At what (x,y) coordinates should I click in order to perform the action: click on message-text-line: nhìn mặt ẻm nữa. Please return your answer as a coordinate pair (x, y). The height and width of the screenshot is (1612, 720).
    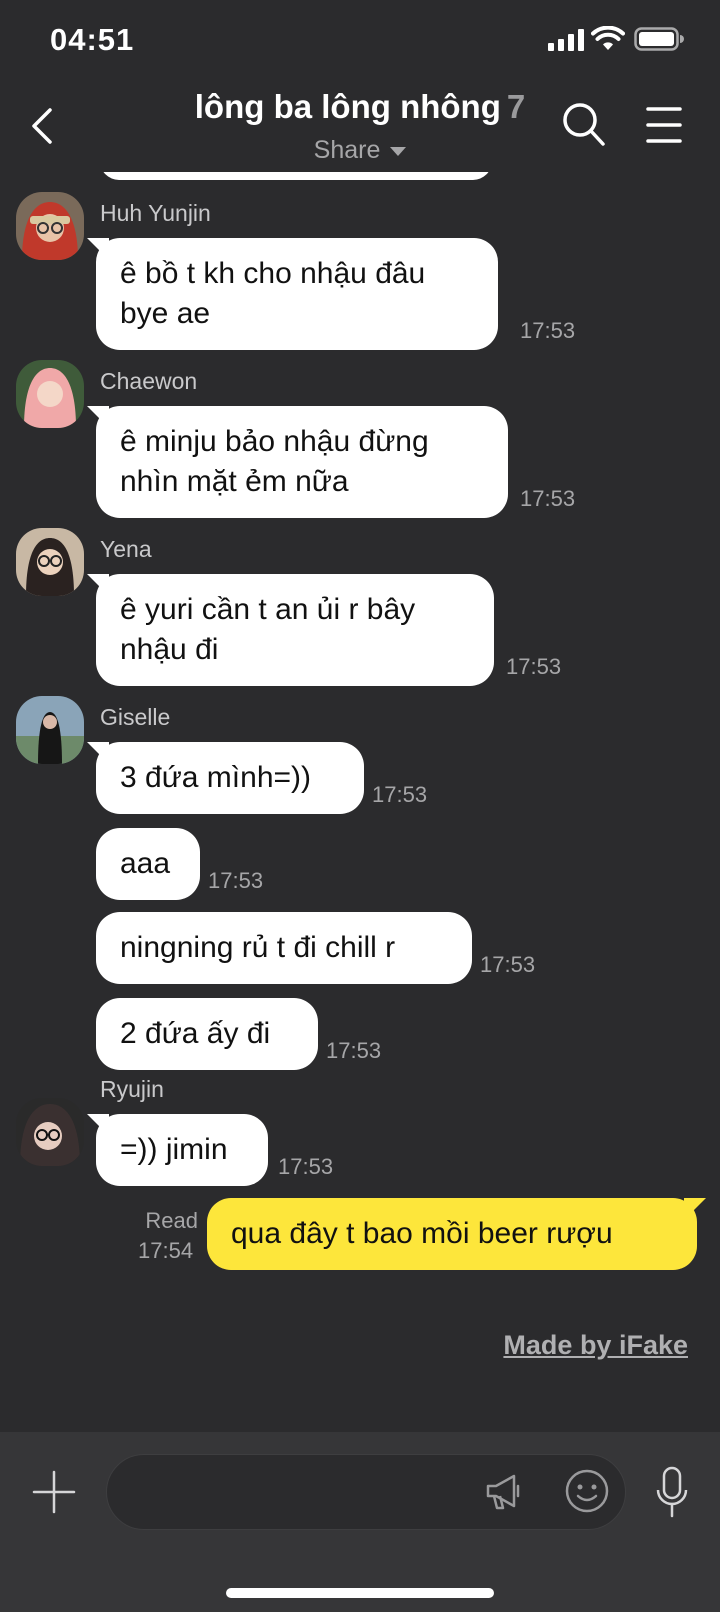
    Looking at the image, I should click on (234, 481).